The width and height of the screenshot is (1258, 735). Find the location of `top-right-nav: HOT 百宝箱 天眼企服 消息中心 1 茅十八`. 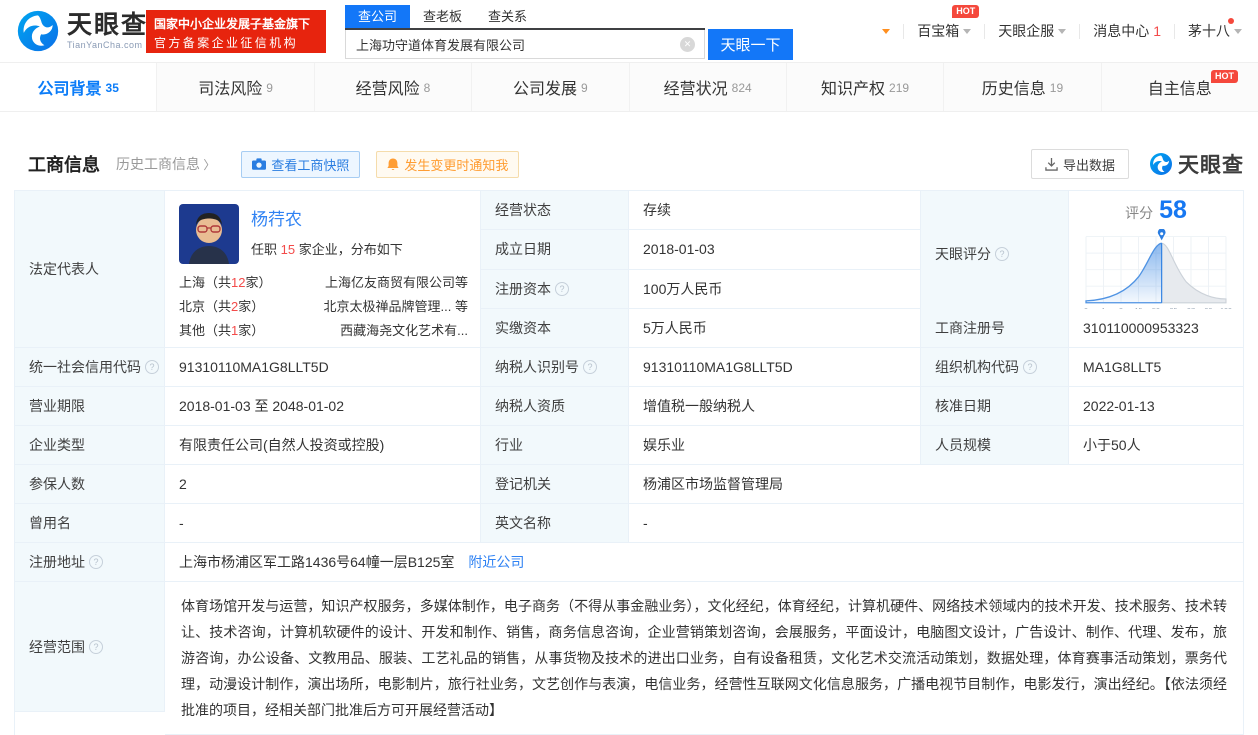

top-right-nav: HOT 百宝箱 天眼企服 消息中心 1 茅十八 is located at coordinates (1062, 31).